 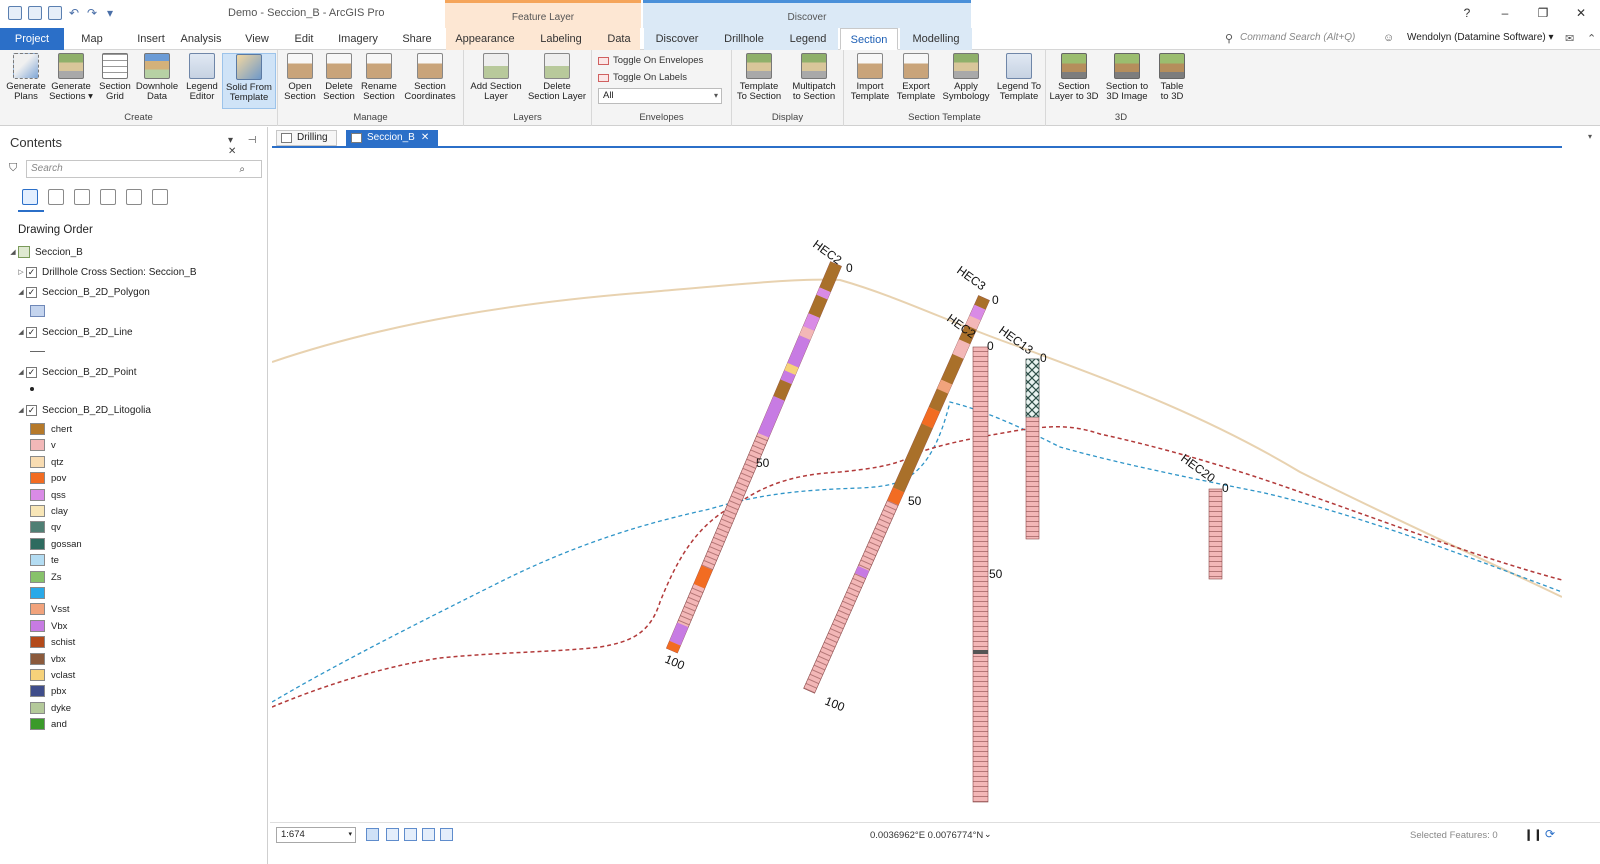 What do you see at coordinates (425, 137) in the screenshot?
I see `close-tab-icon: ✕` at bounding box center [425, 137].